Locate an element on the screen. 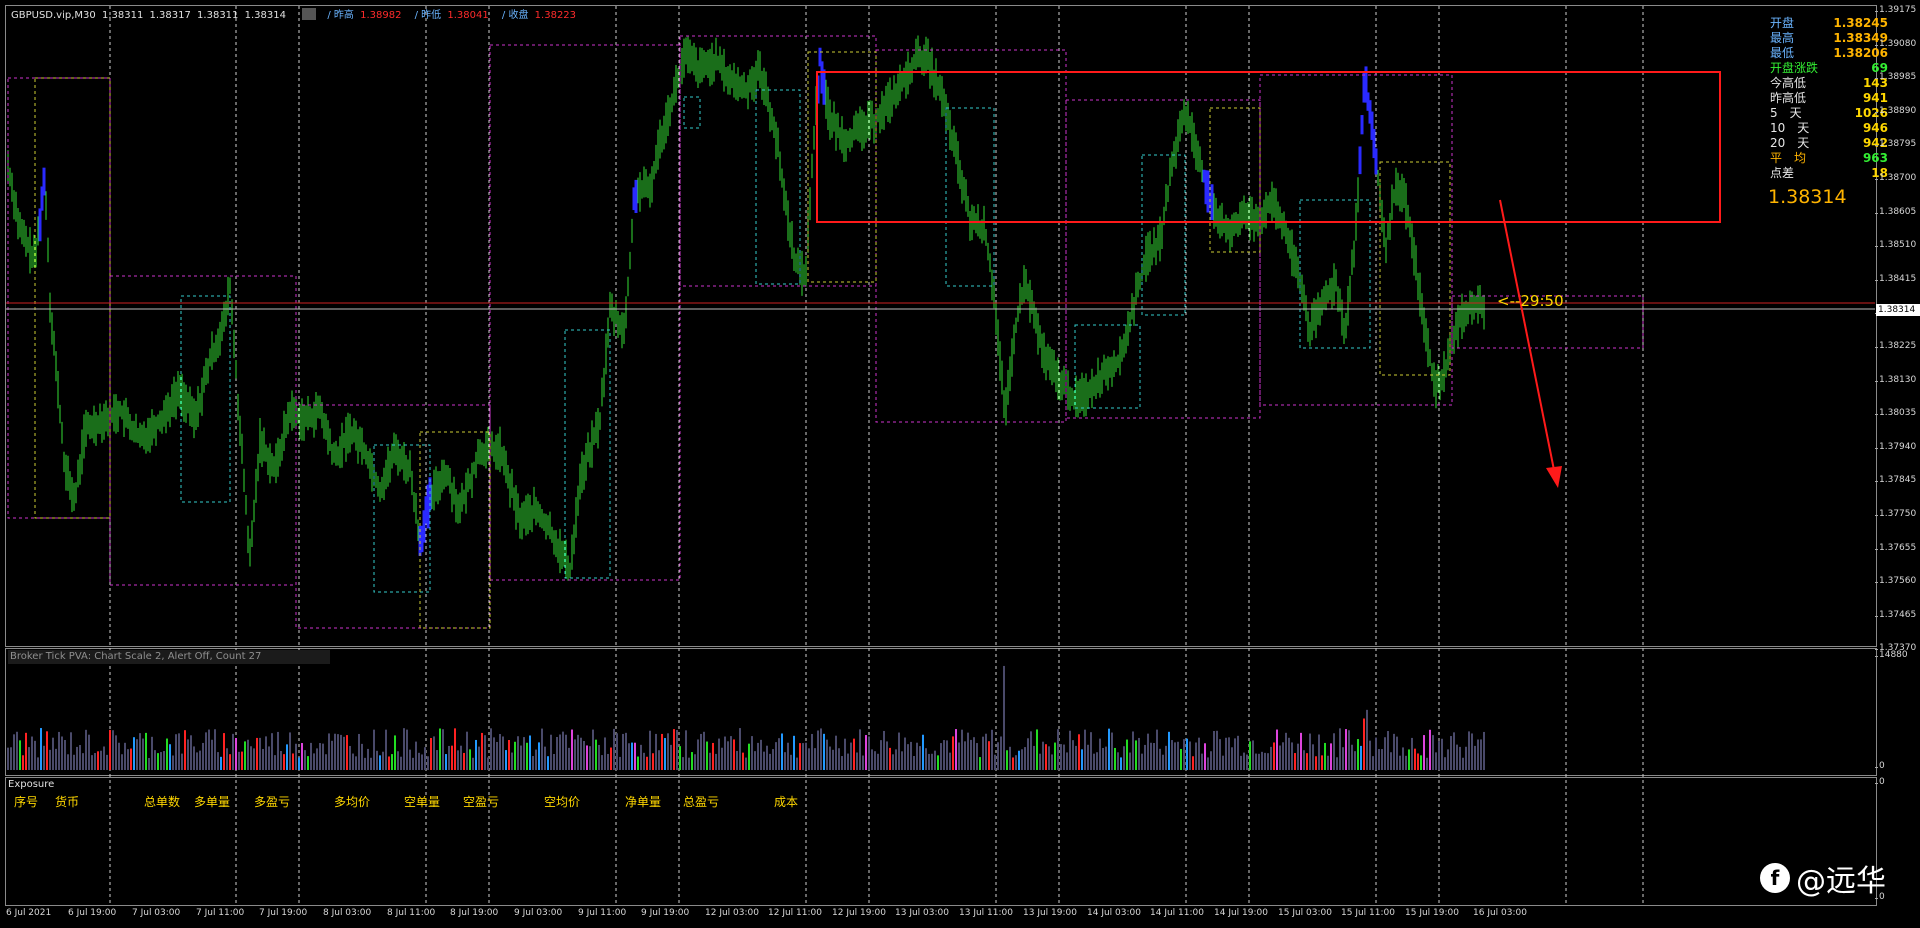 This screenshot has width=1920, height=928. exposure-header: 序号 is located at coordinates (26, 802).